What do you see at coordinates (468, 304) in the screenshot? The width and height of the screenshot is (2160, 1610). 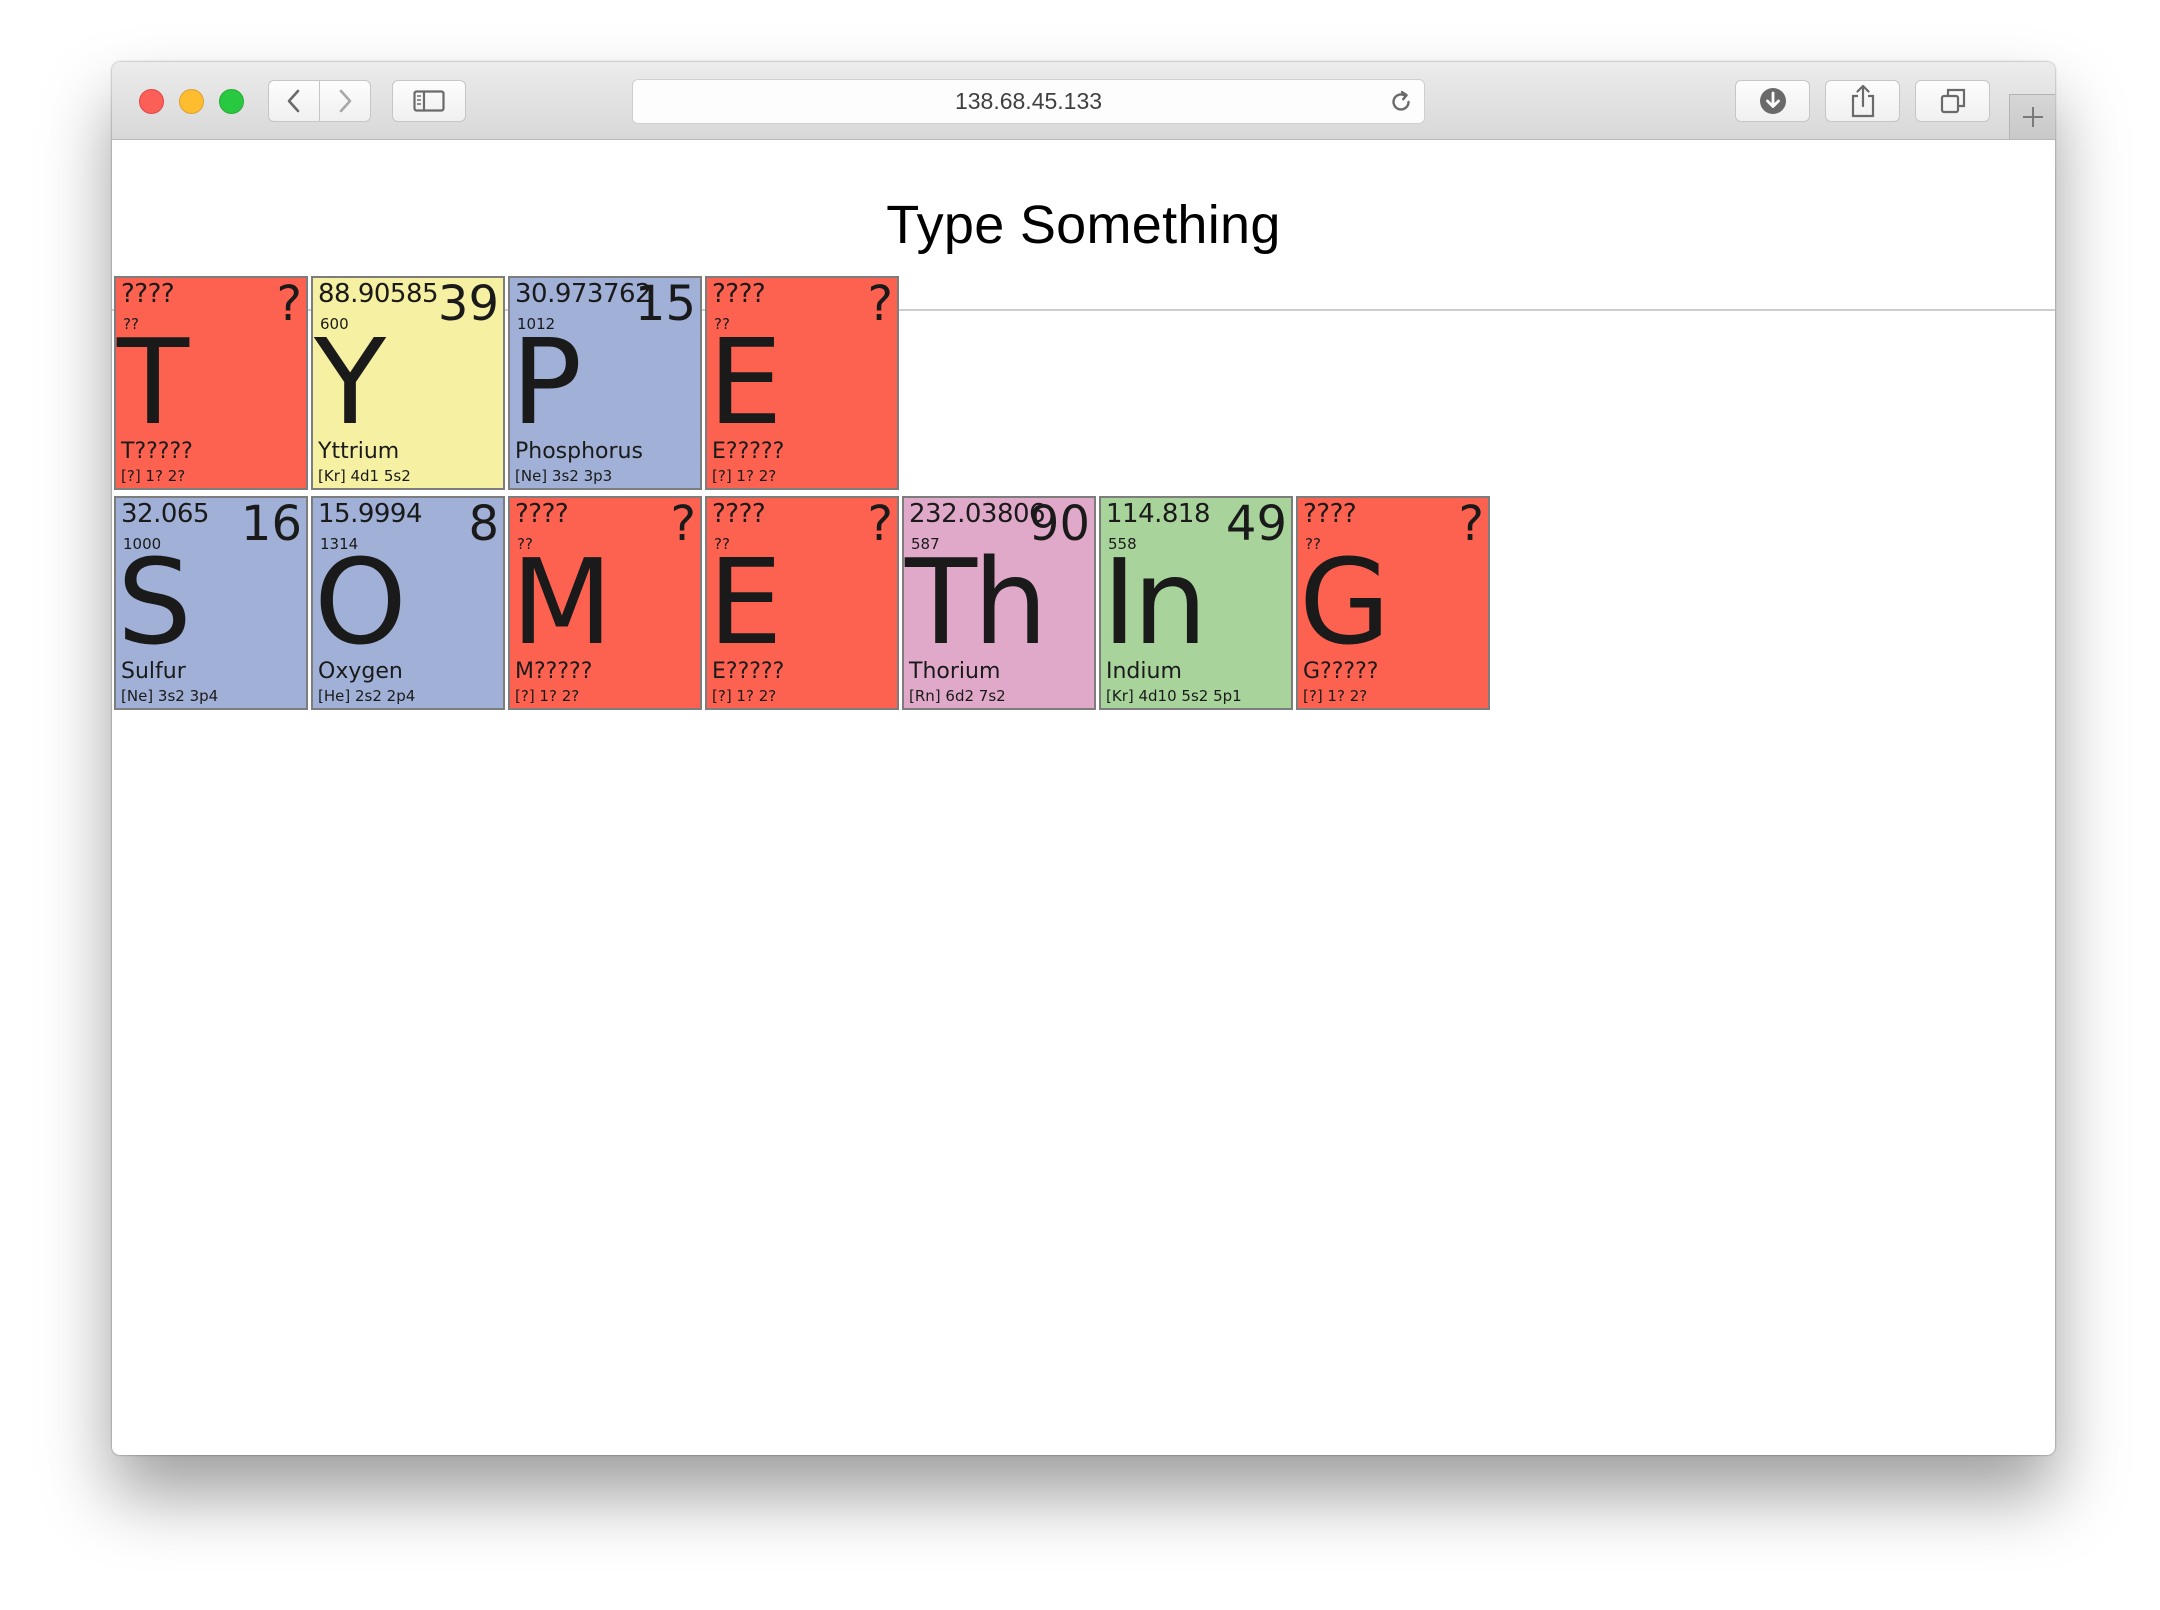 I see `atomic-number: 39` at bounding box center [468, 304].